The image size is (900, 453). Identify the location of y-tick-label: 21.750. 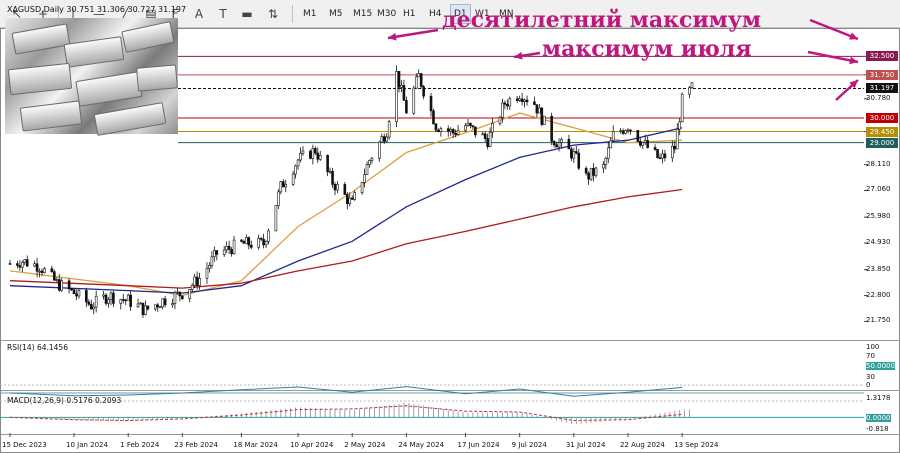
(878, 320).